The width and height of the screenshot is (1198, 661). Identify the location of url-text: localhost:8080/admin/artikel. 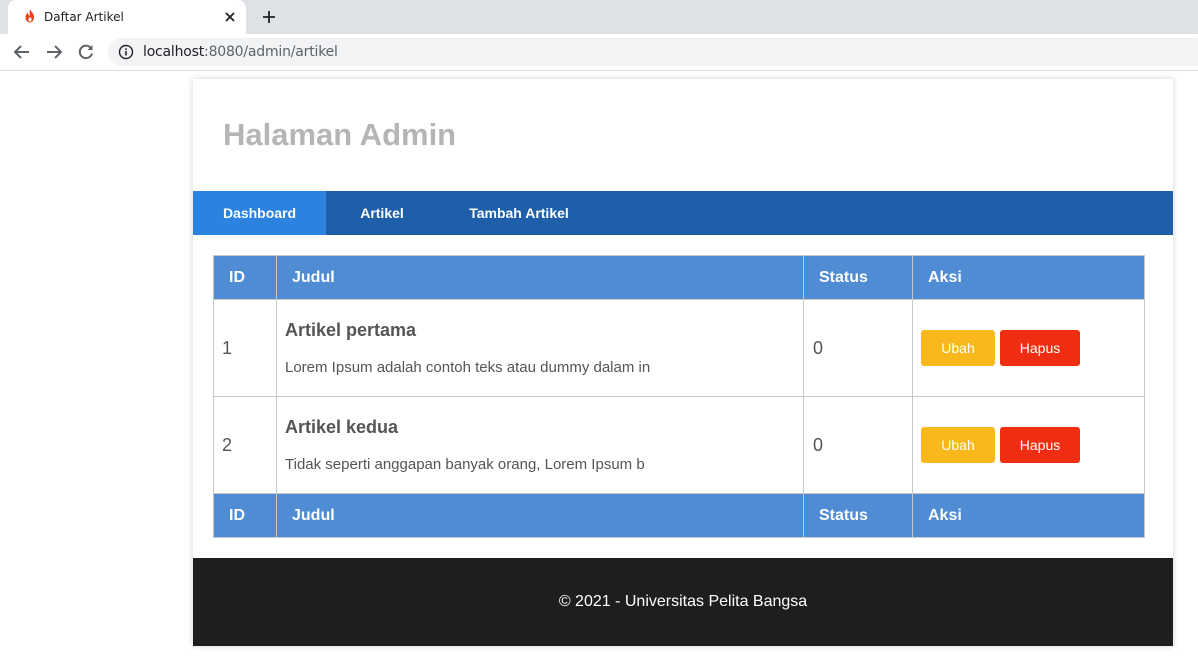
(240, 52).